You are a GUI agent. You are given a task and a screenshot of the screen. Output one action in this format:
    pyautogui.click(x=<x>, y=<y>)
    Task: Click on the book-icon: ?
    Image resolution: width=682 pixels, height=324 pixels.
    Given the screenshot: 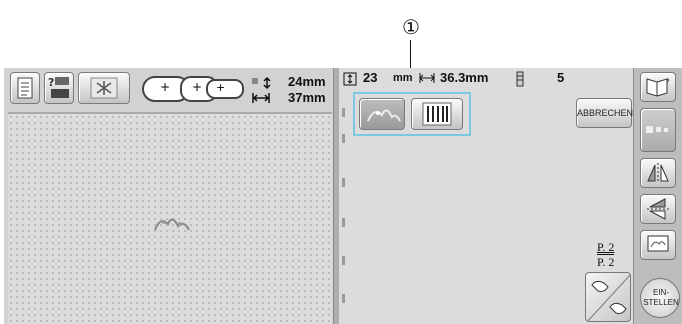 What is the action you would take?
    pyautogui.click(x=658, y=87)
    